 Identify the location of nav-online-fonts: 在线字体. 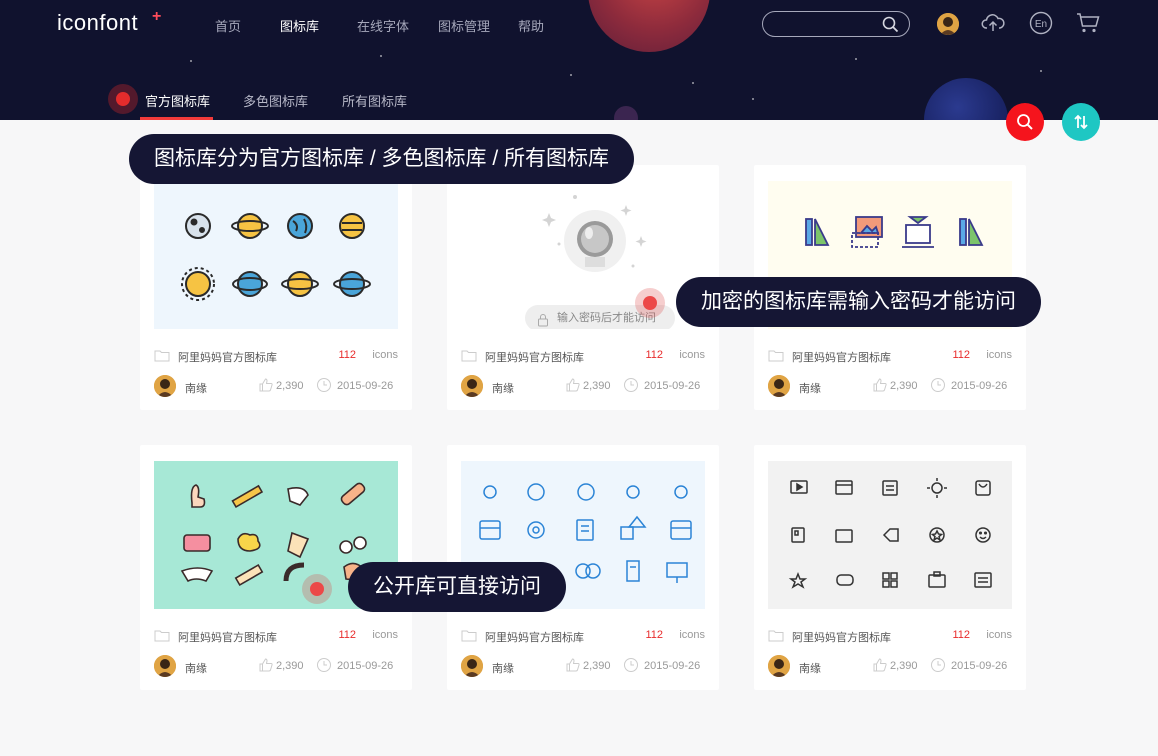
(383, 25).